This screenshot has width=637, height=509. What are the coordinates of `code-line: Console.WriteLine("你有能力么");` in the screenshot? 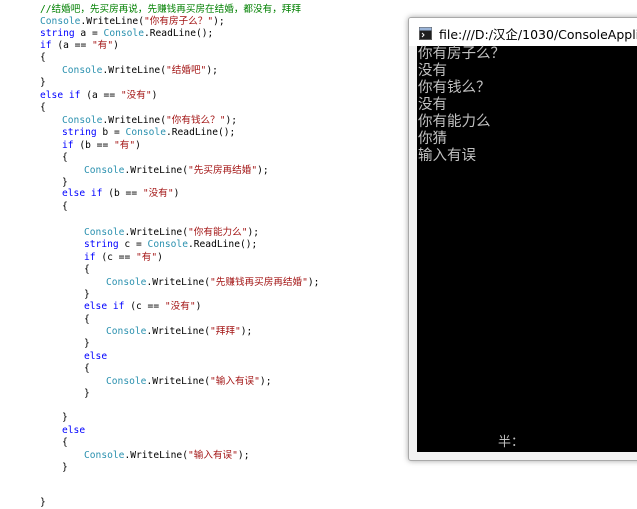 It's located at (171, 233).